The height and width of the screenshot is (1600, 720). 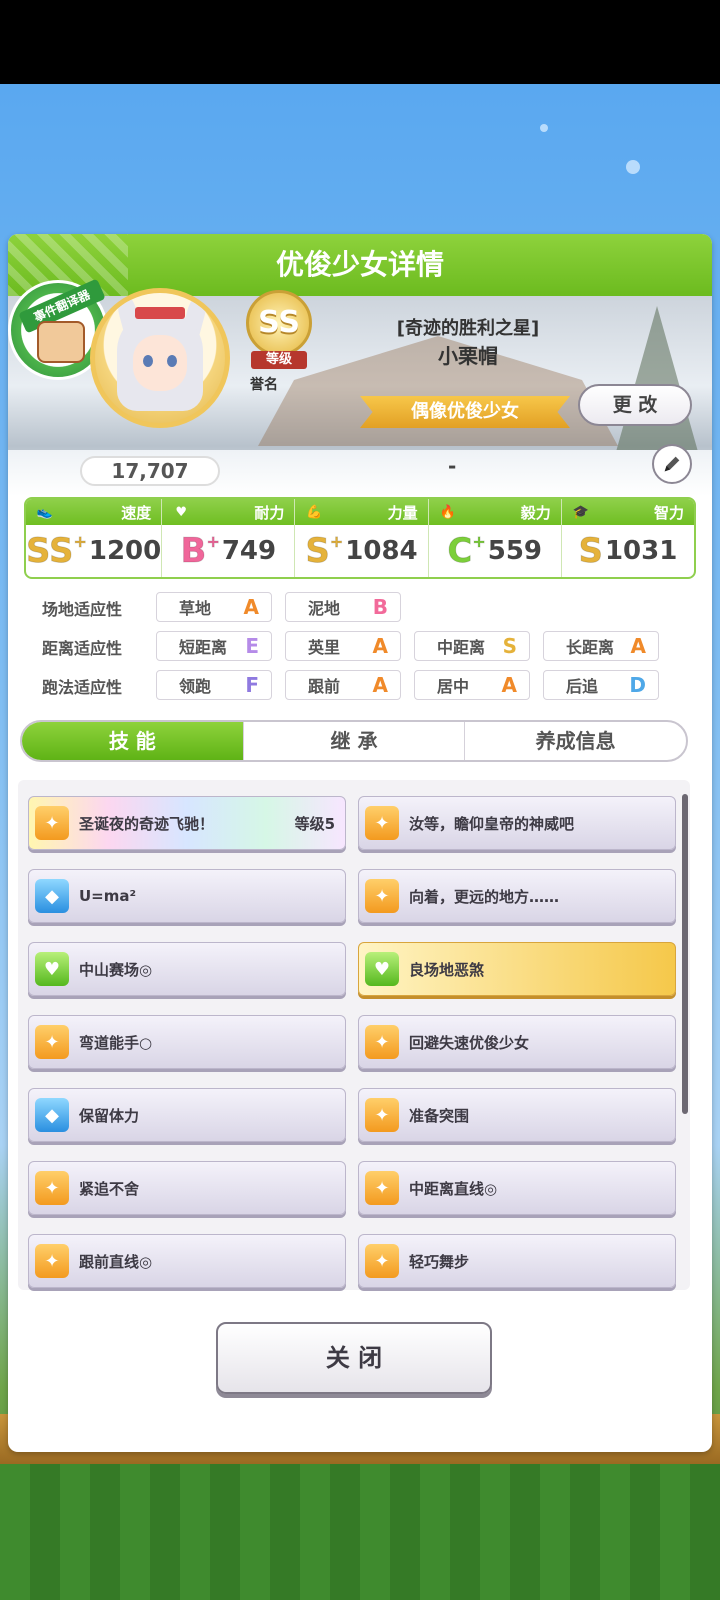 I want to click on honor-label: 誉名, so click(x=264, y=385).